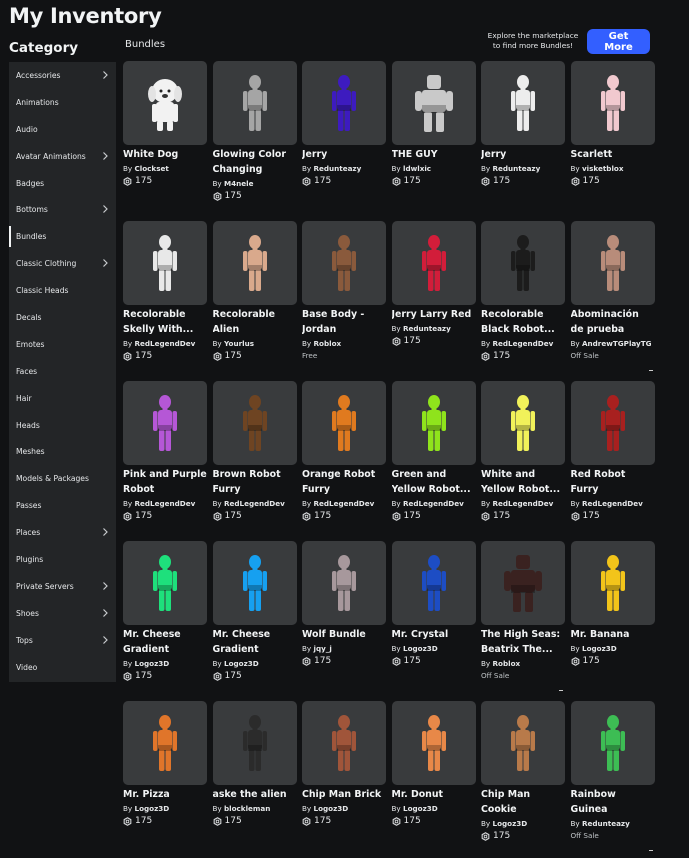 This screenshot has height=858, width=689. I want to click on sidebar-item-faces: Faces, so click(62, 371).